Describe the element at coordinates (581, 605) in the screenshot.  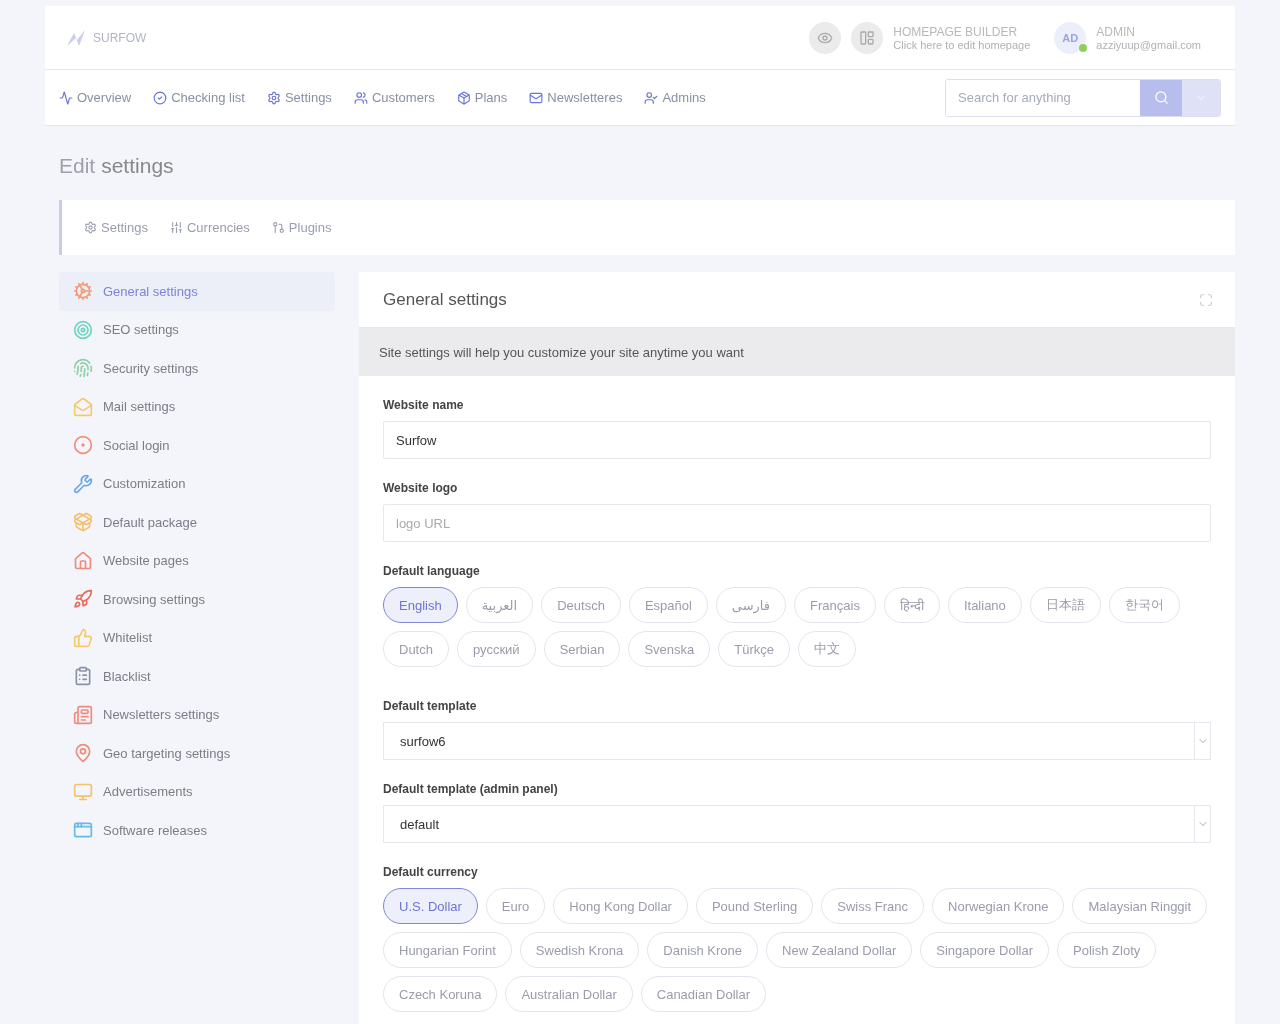
I see `option-pill: Deutsch` at that location.